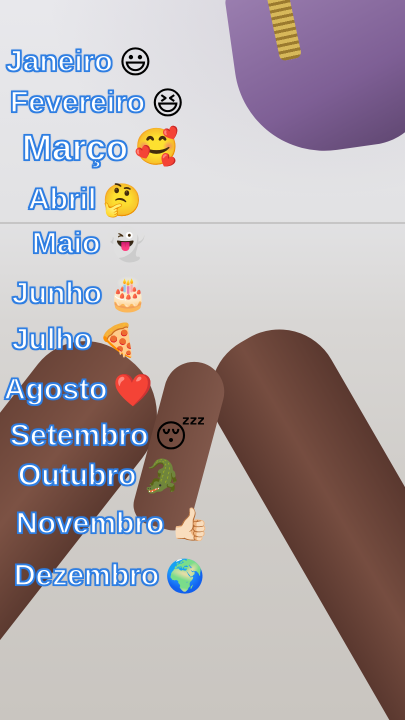 This screenshot has height=720, width=405. What do you see at coordinates (66, 243) in the screenshot?
I see `month-label: Maio` at bounding box center [66, 243].